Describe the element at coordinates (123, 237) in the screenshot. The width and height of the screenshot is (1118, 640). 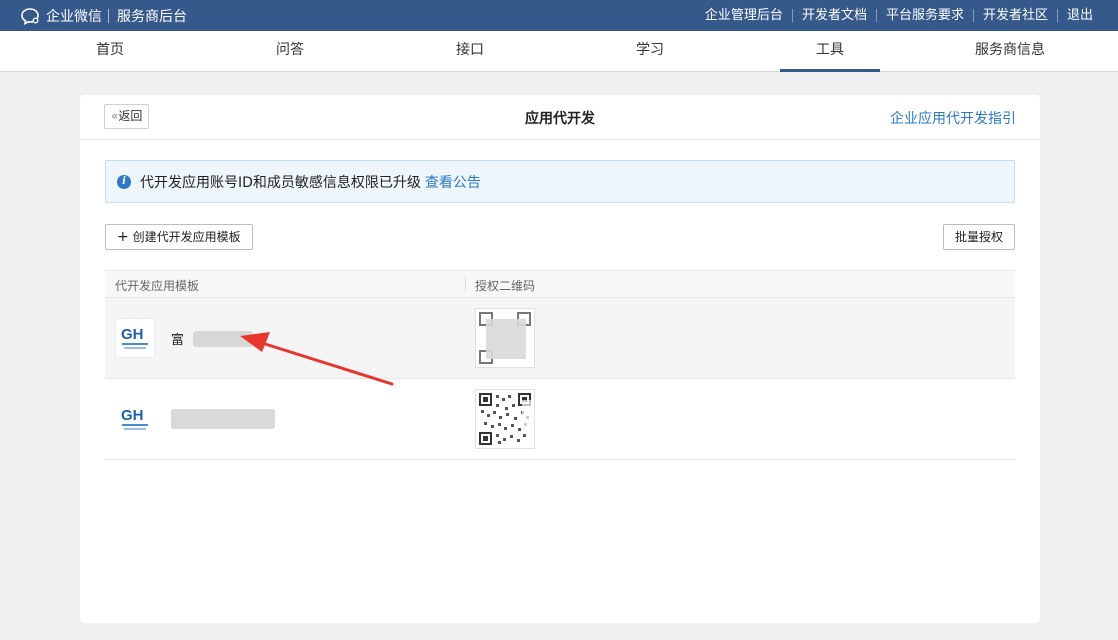
I see `plus-icon: +` at that location.